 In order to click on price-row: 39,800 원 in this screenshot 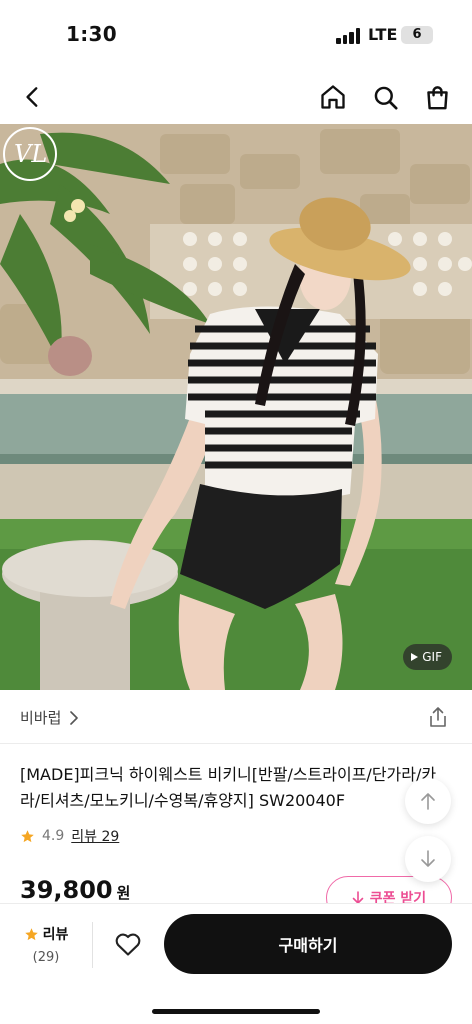, I will do `click(75, 890)`.